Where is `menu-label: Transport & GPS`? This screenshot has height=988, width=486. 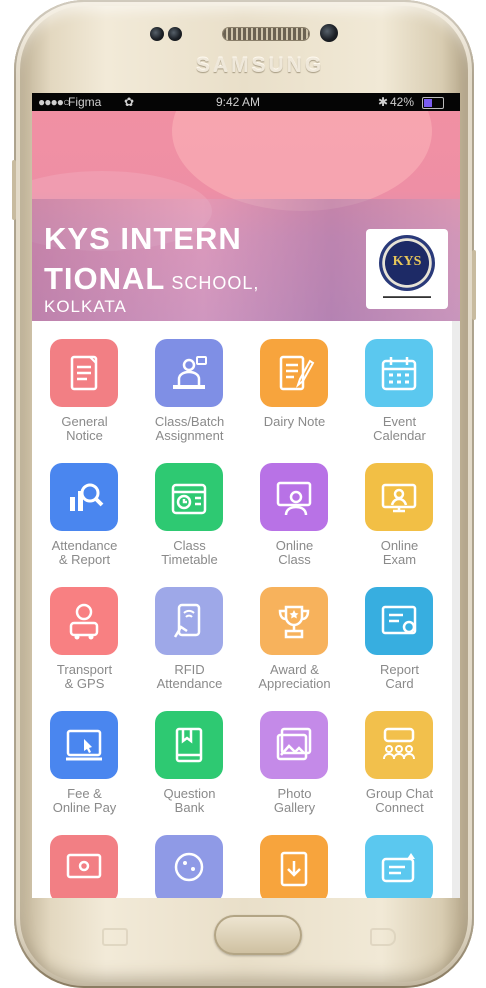
menu-label: Transport & GPS is located at coordinates (84, 676).